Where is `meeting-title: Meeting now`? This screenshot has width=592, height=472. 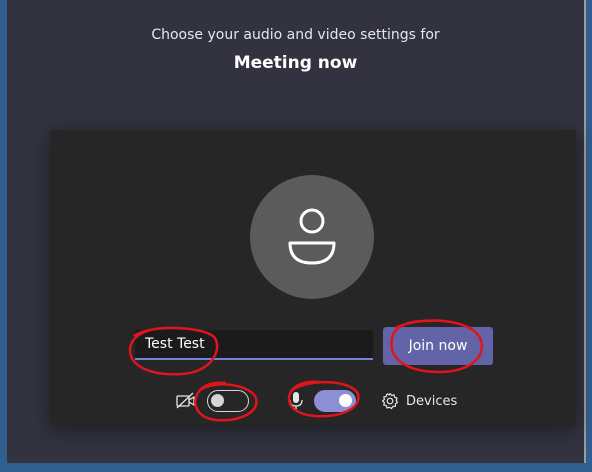 meeting-title: Meeting now is located at coordinates (295, 63).